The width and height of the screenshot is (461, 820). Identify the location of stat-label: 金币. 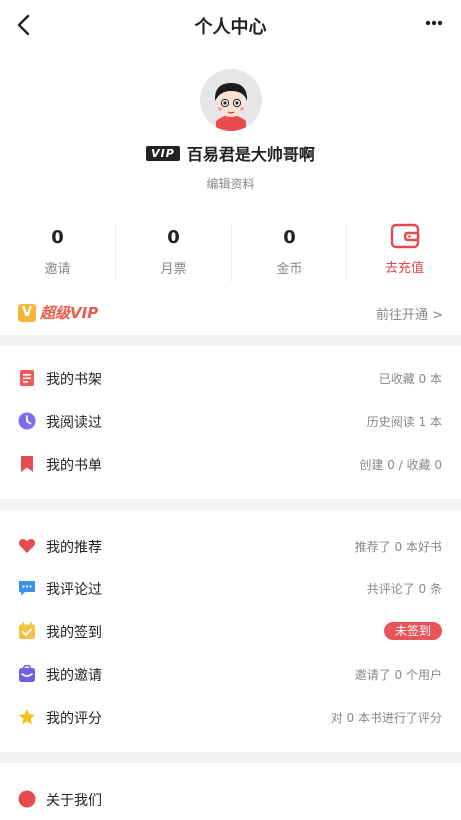
(289, 269).